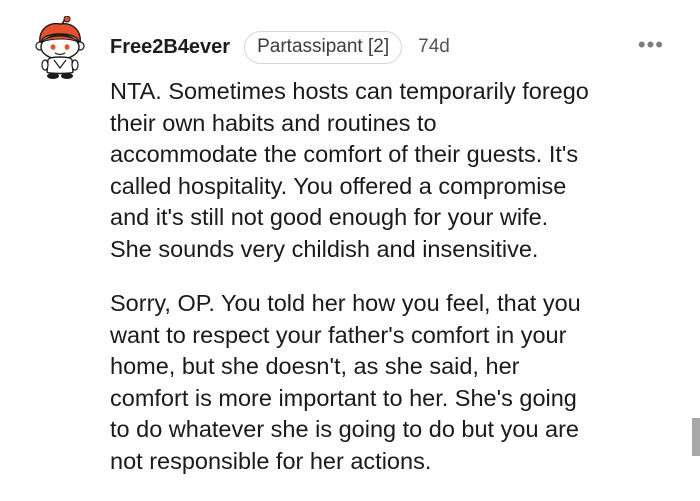 This screenshot has height=501, width=700. What do you see at coordinates (170, 47) in the screenshot?
I see `username-link: Free2B4ever` at bounding box center [170, 47].